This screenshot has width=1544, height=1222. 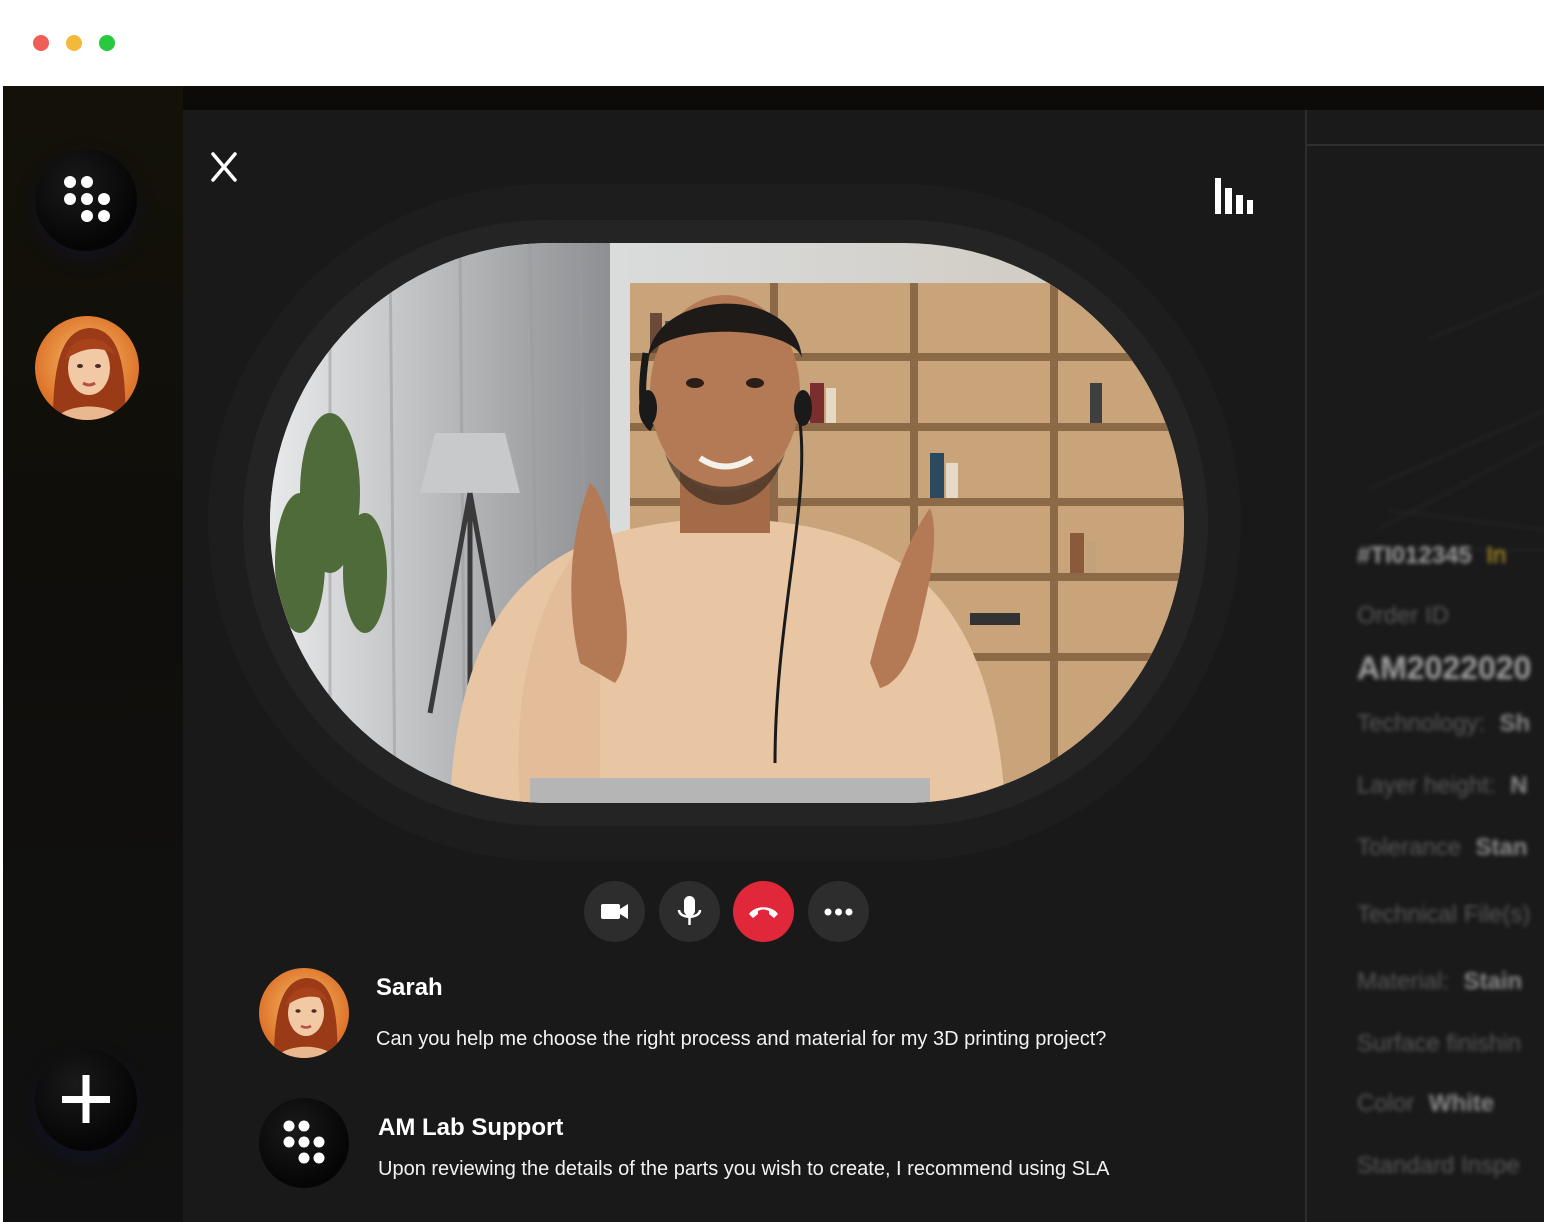 I want to click on technology-label: Technology:, so click(x=1421, y=723).